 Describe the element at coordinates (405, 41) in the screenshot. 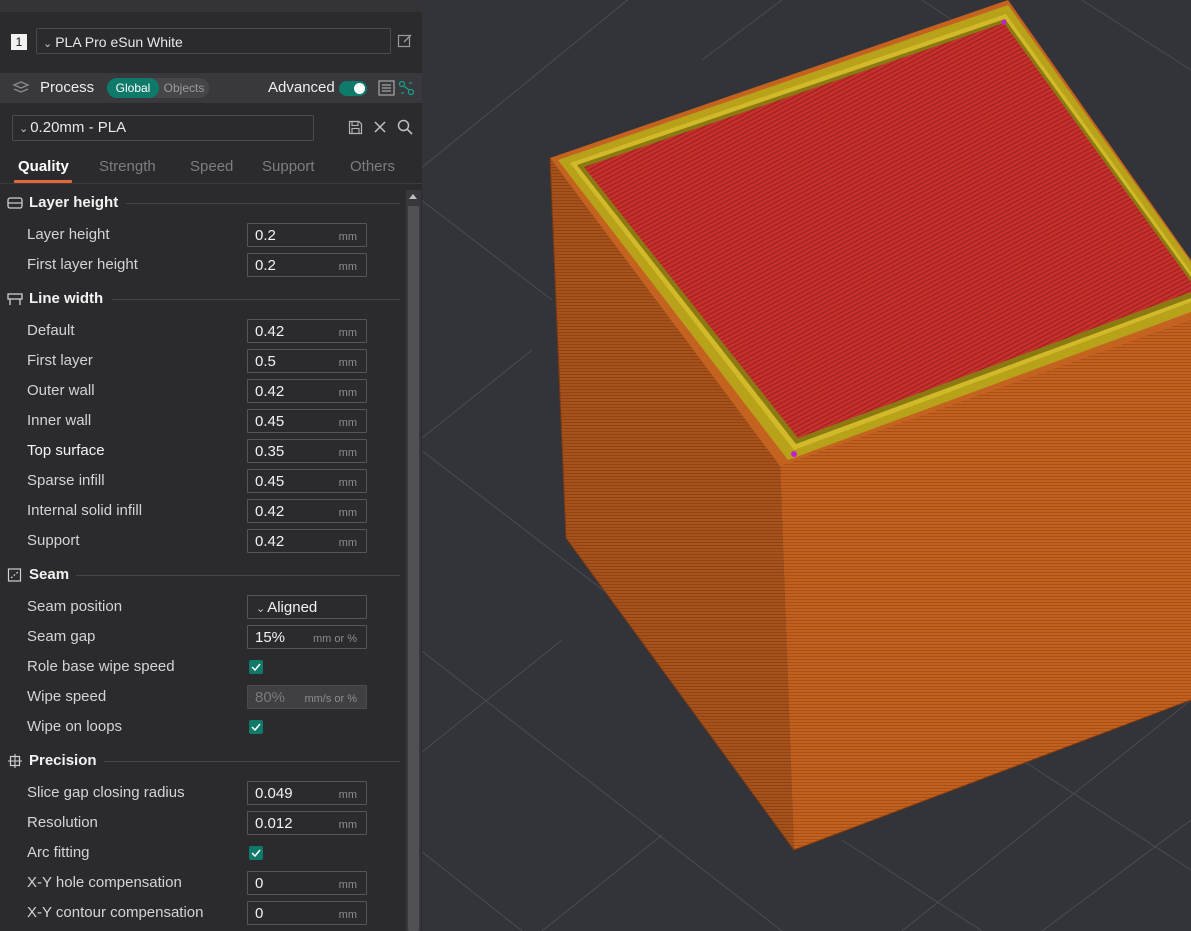

I see `edit-icon` at that location.